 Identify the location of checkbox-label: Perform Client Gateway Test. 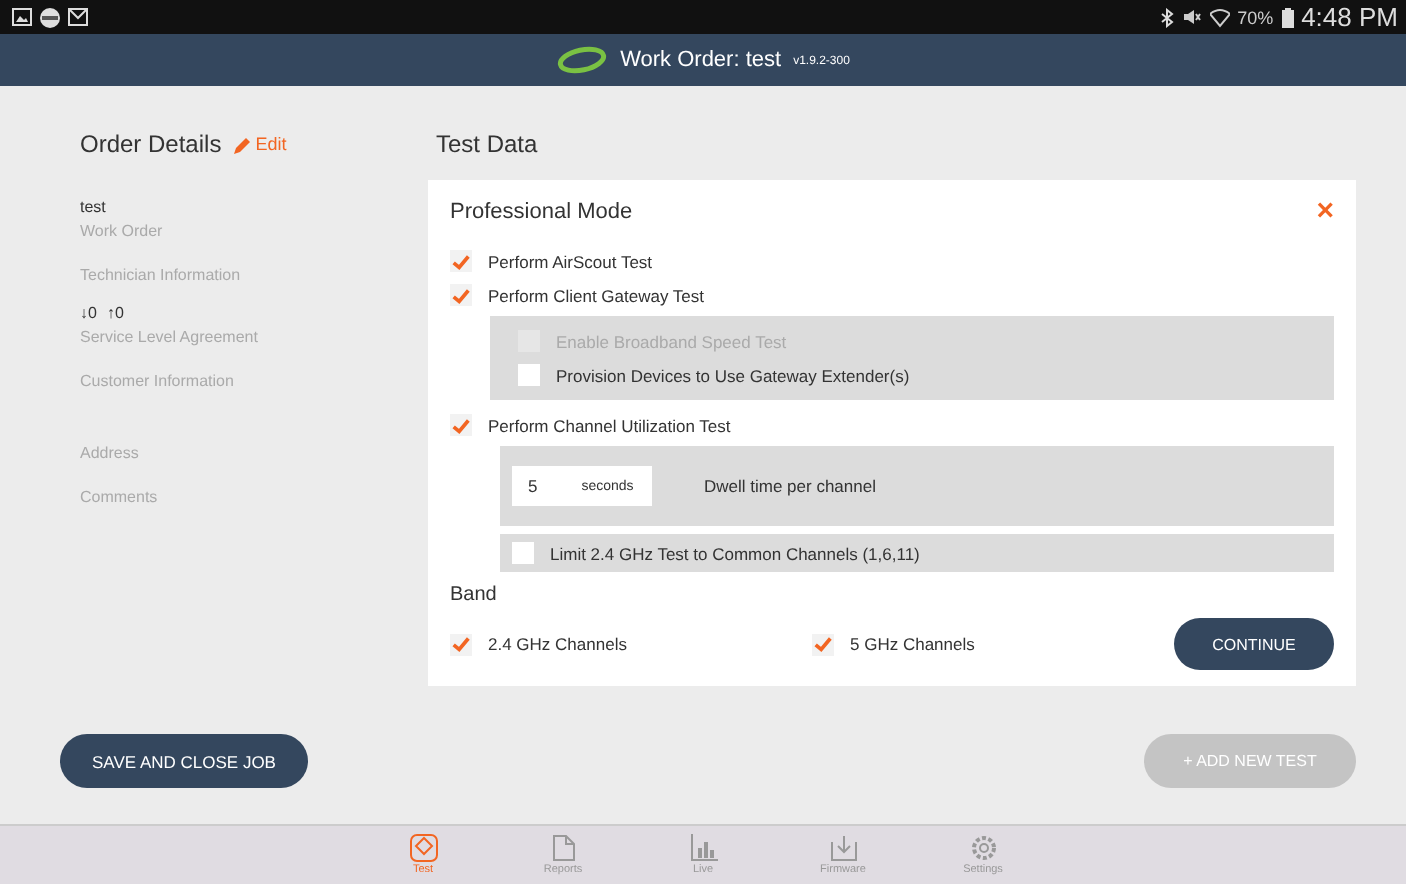
(596, 295).